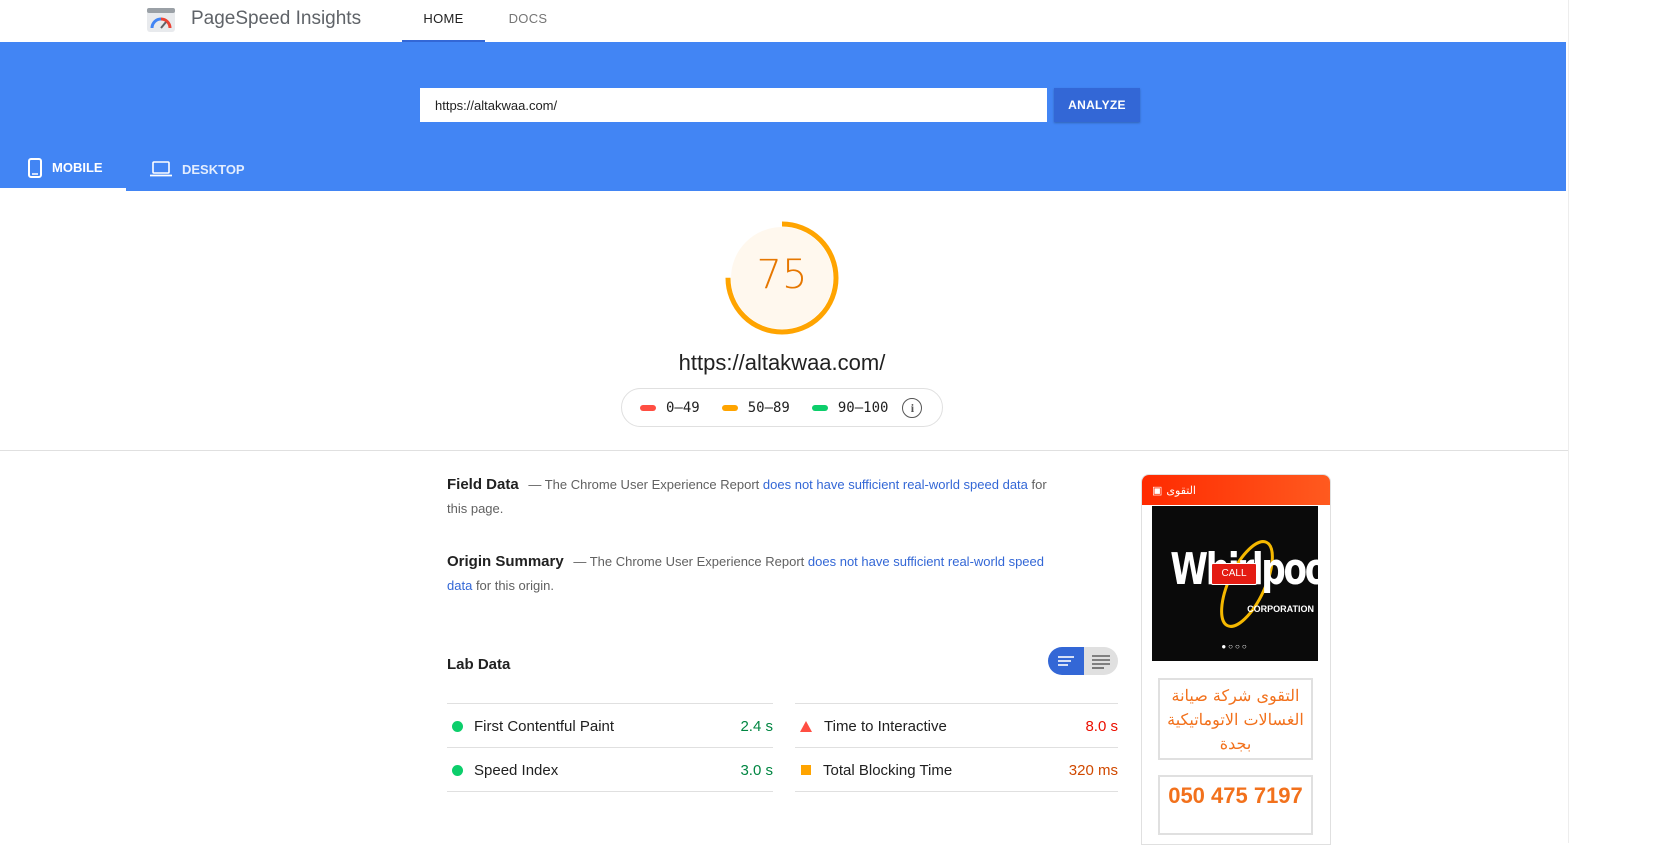 The image size is (1664, 845). Describe the element at coordinates (885, 726) in the screenshot. I see `metric-name: Time to Interactive` at that location.